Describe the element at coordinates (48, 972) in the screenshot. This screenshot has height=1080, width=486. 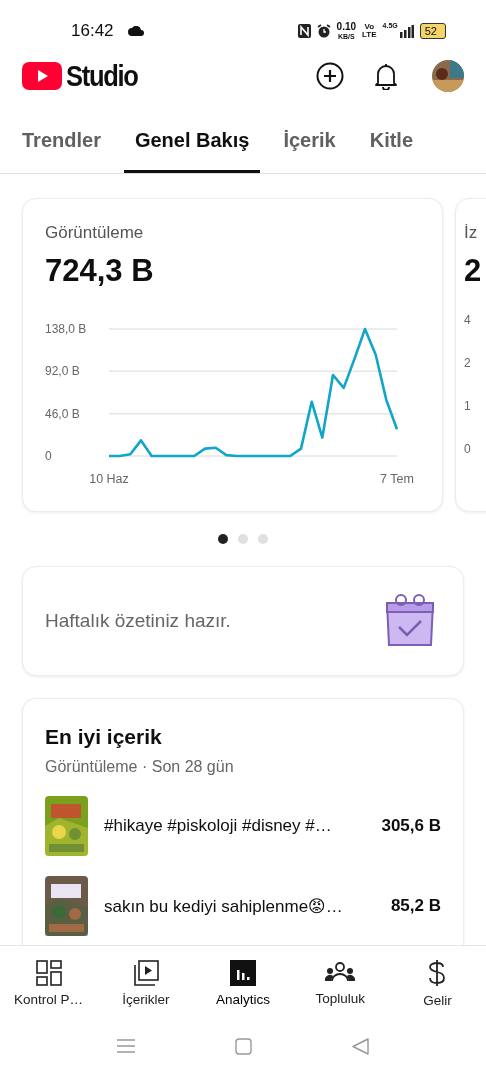
I see `dashboard-icon` at that location.